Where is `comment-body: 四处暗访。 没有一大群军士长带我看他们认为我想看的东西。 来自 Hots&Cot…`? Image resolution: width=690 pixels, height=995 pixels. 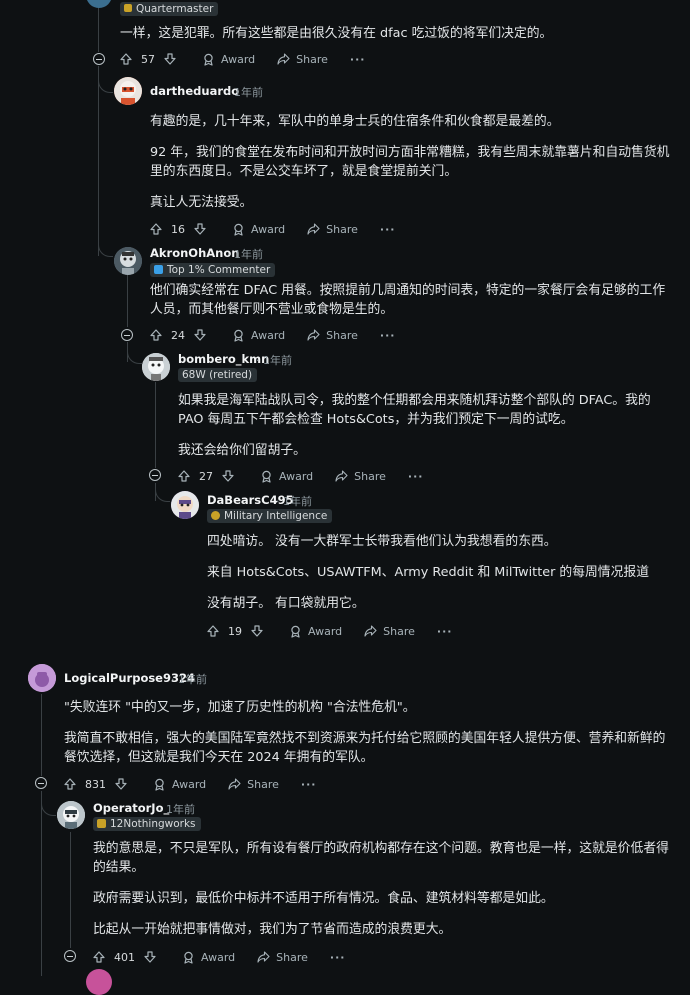
comment-body: 四处暗访。 没有一大群军士长带我看他们认为我想看的东西。 来自 Hots&Cot… is located at coordinates (428, 572).